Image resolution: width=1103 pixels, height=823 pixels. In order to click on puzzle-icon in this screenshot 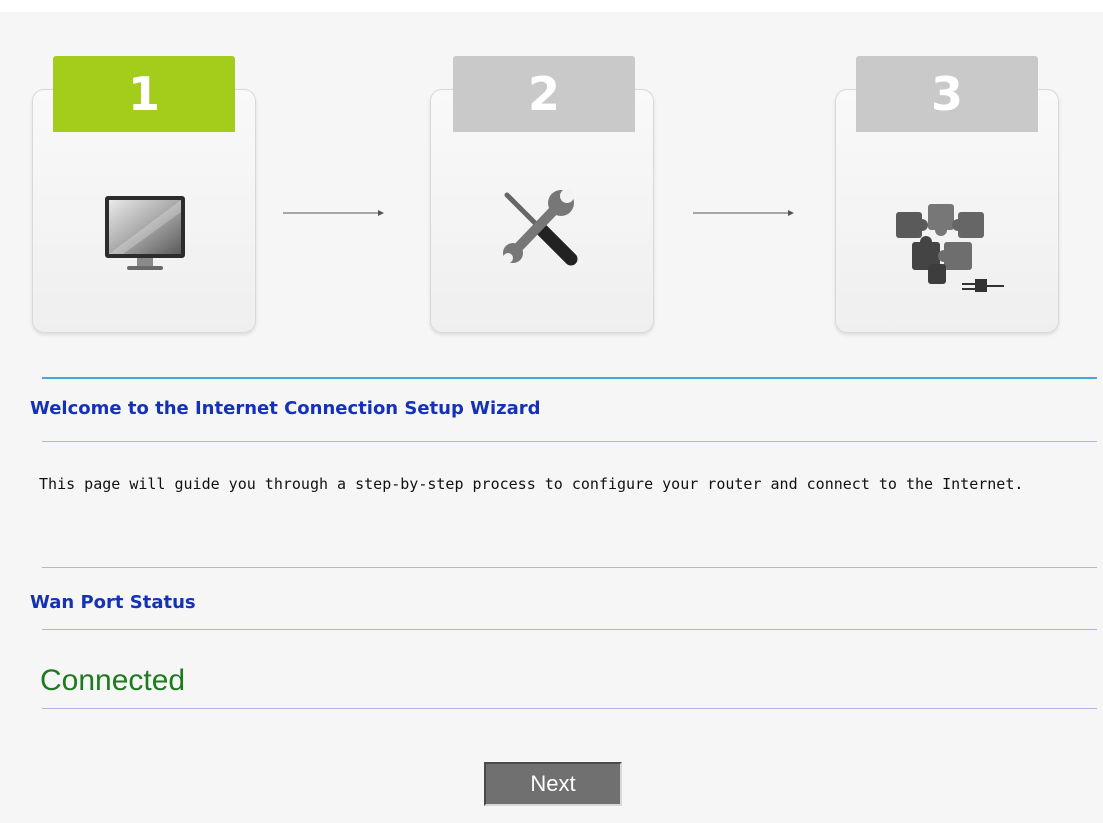, I will do `click(950, 248)`.